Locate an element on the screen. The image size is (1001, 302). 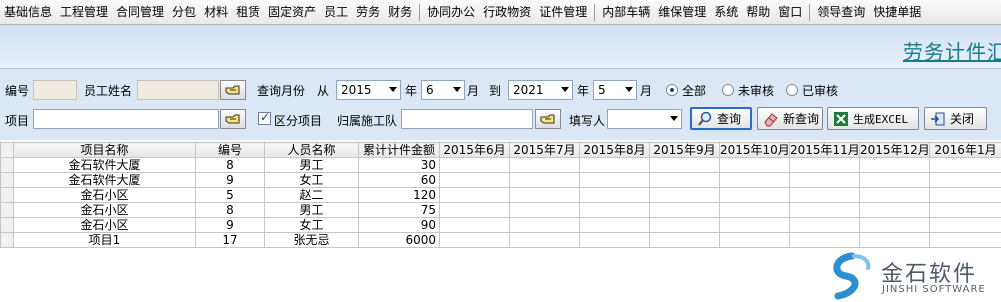
col-month: 2015年8月 is located at coordinates (614, 150).